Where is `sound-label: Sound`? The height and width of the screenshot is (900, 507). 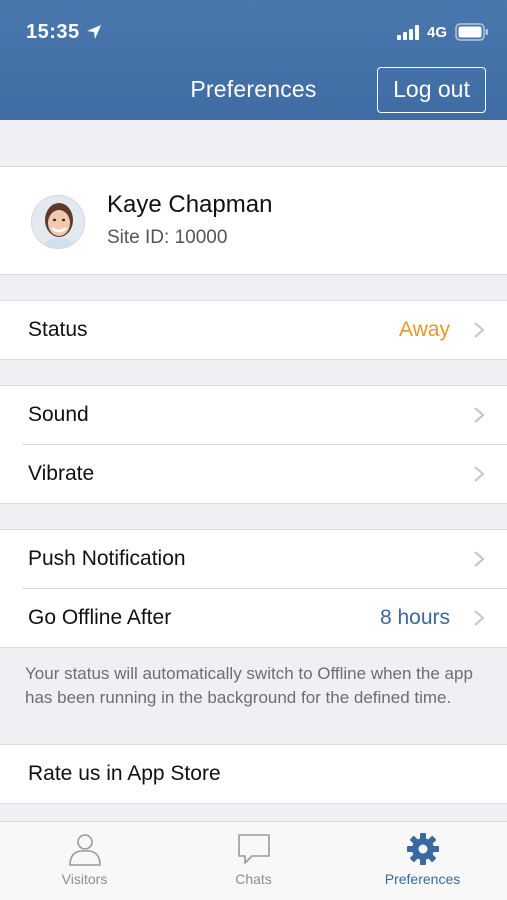
sound-label: Sound is located at coordinates (58, 414).